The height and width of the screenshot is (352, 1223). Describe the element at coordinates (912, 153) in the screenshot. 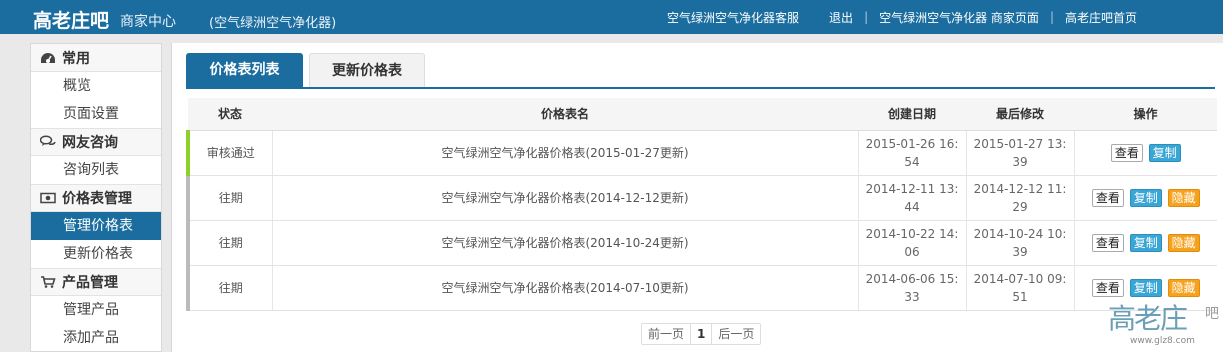

I see `created-date: 2015-01-26 16:54` at that location.